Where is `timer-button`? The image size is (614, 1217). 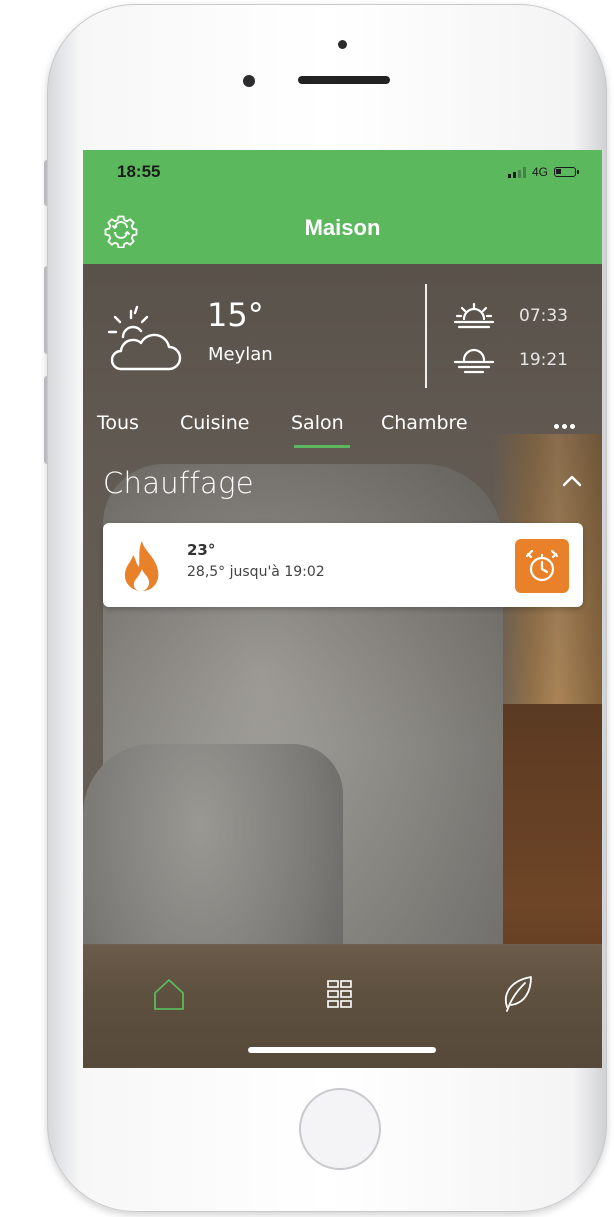 timer-button is located at coordinates (542, 566).